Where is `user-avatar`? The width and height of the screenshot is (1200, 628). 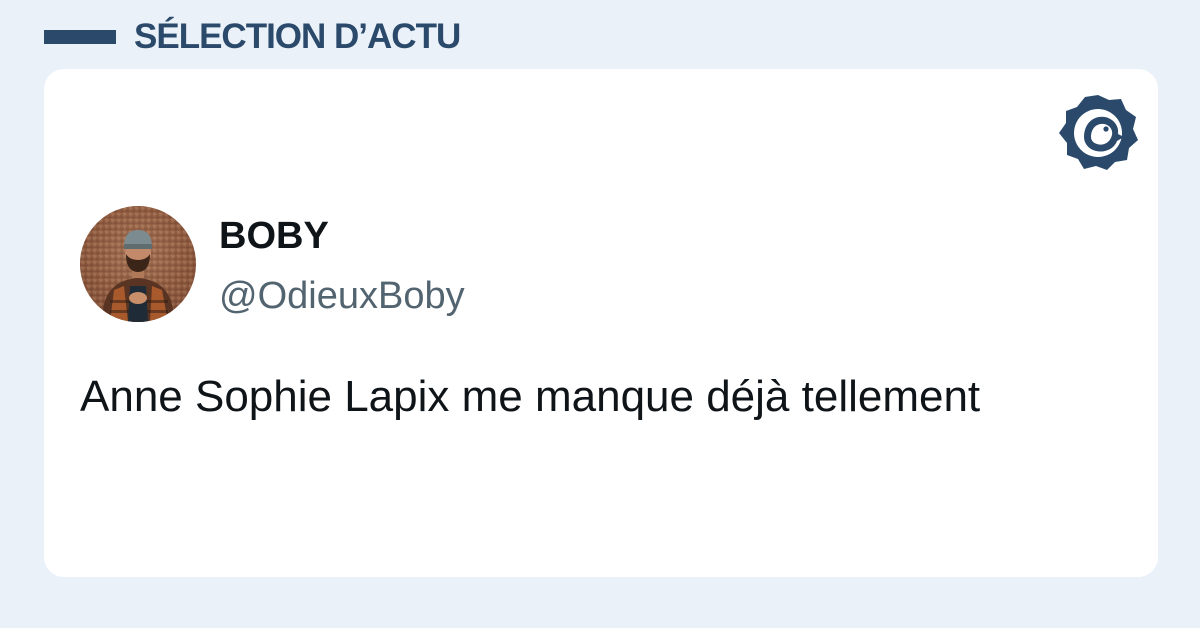
user-avatar is located at coordinates (138, 264).